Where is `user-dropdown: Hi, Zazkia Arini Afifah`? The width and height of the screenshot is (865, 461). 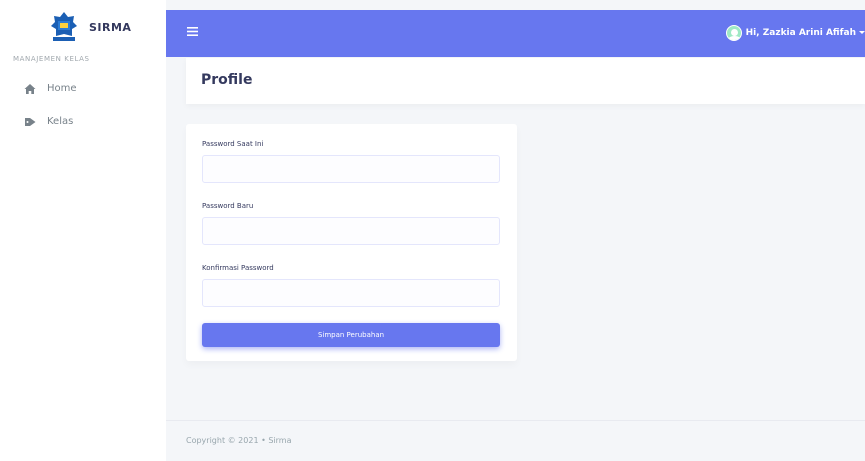 user-dropdown: Hi, Zazkia Arini Afifah is located at coordinates (795, 32).